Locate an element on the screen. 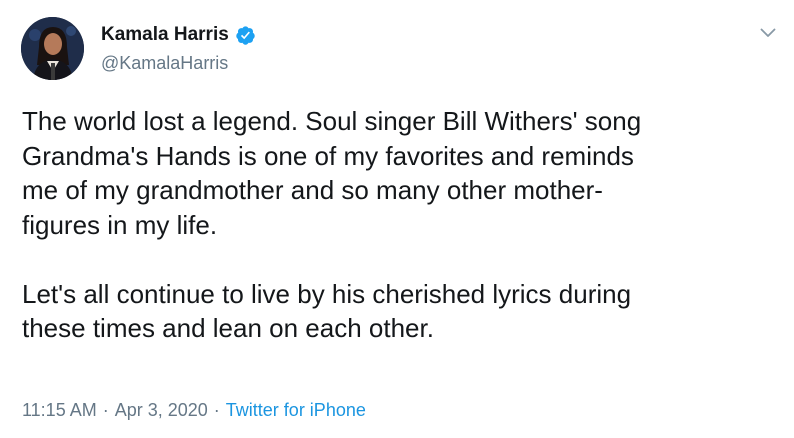 This screenshot has width=794, height=438. author-handle: @KamalaHarris is located at coordinates (164, 63).